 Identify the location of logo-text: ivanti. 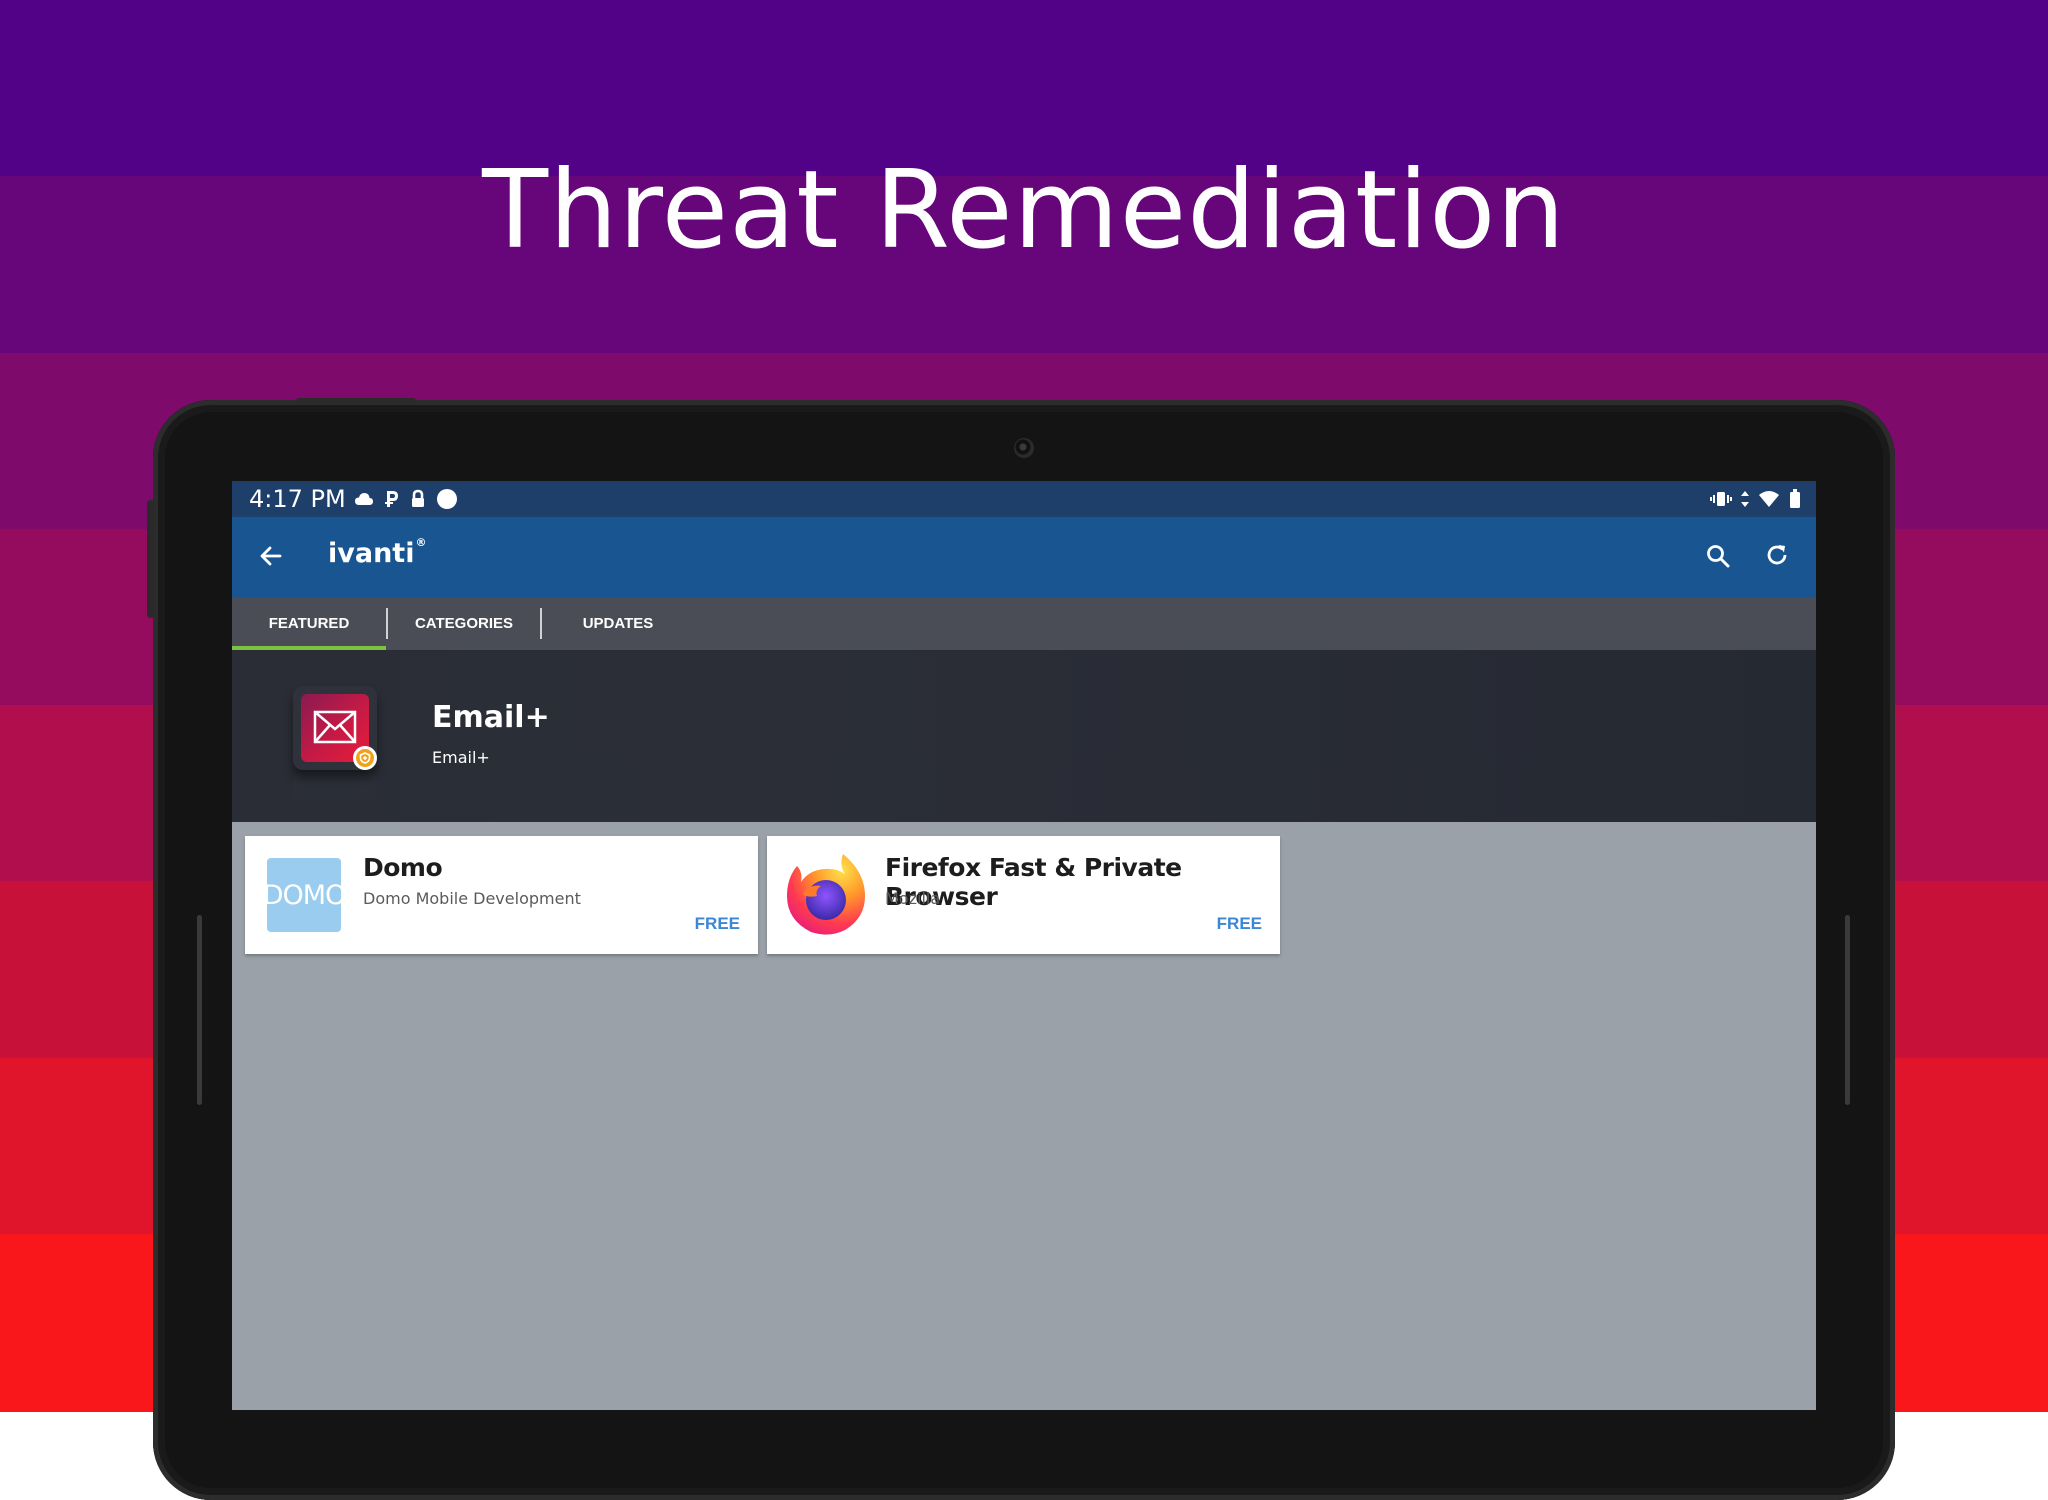
(371, 553).